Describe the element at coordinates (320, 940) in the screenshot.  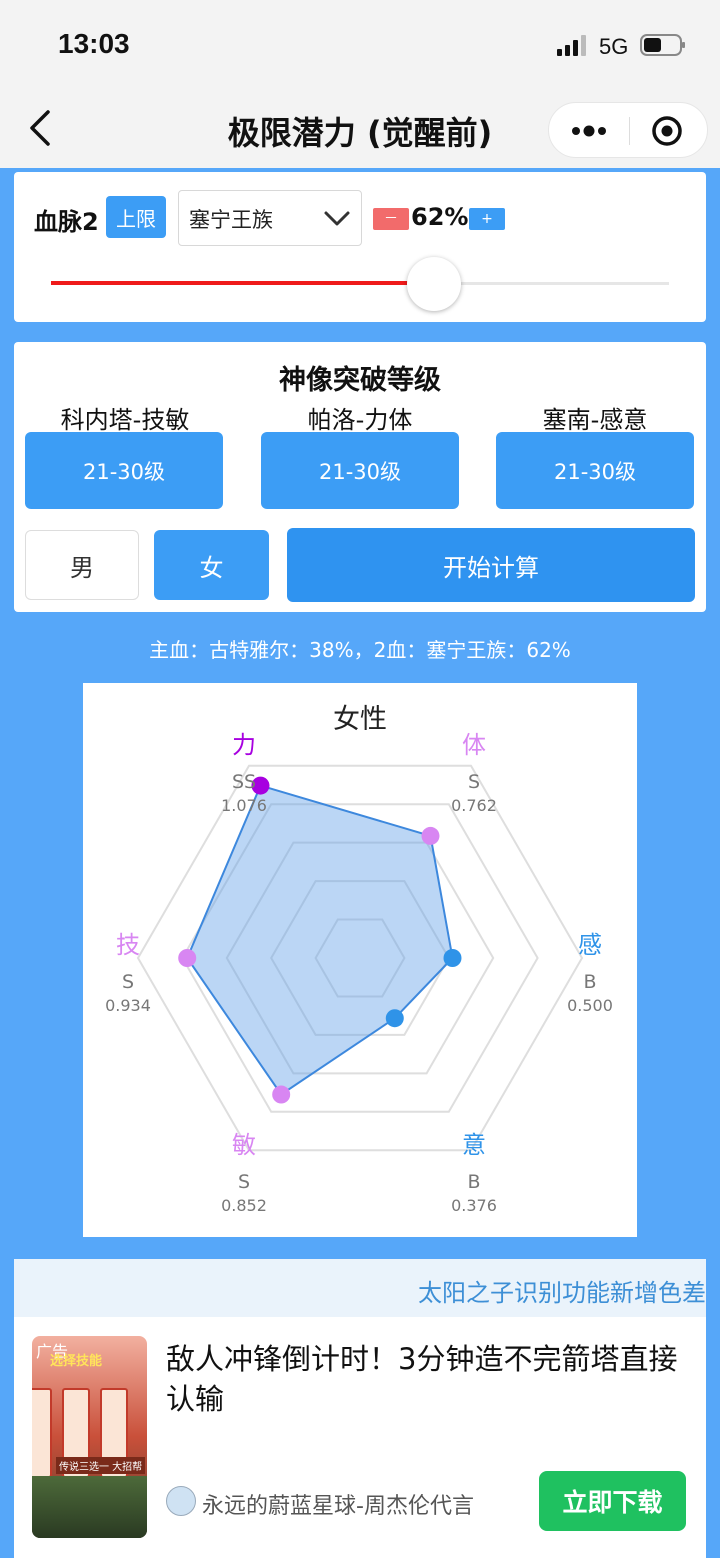
I see `radar-data-area` at that location.